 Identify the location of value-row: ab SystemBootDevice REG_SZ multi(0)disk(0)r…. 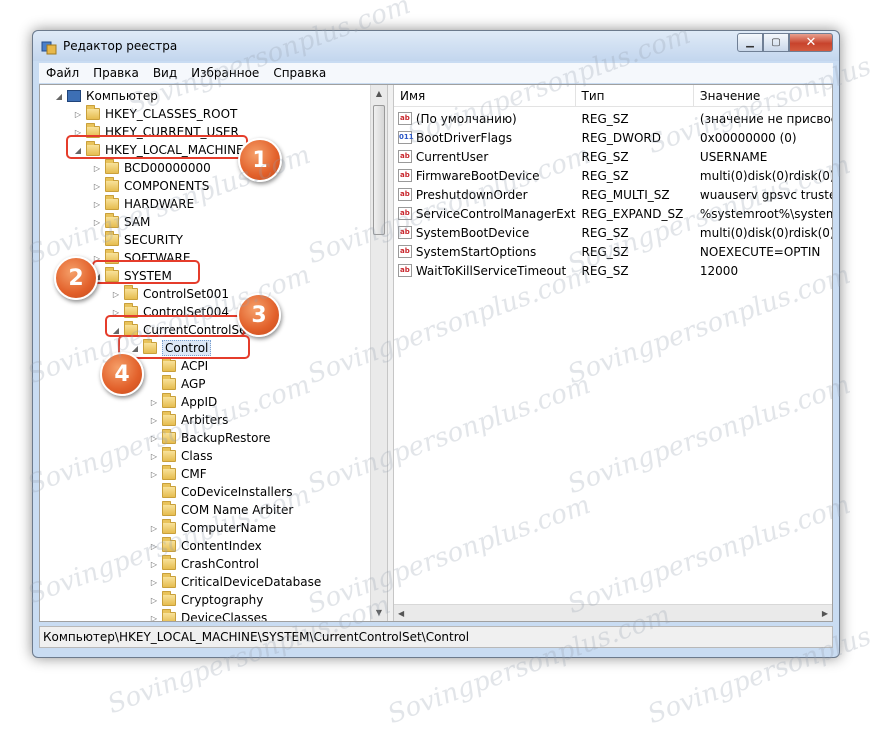
(613, 232).